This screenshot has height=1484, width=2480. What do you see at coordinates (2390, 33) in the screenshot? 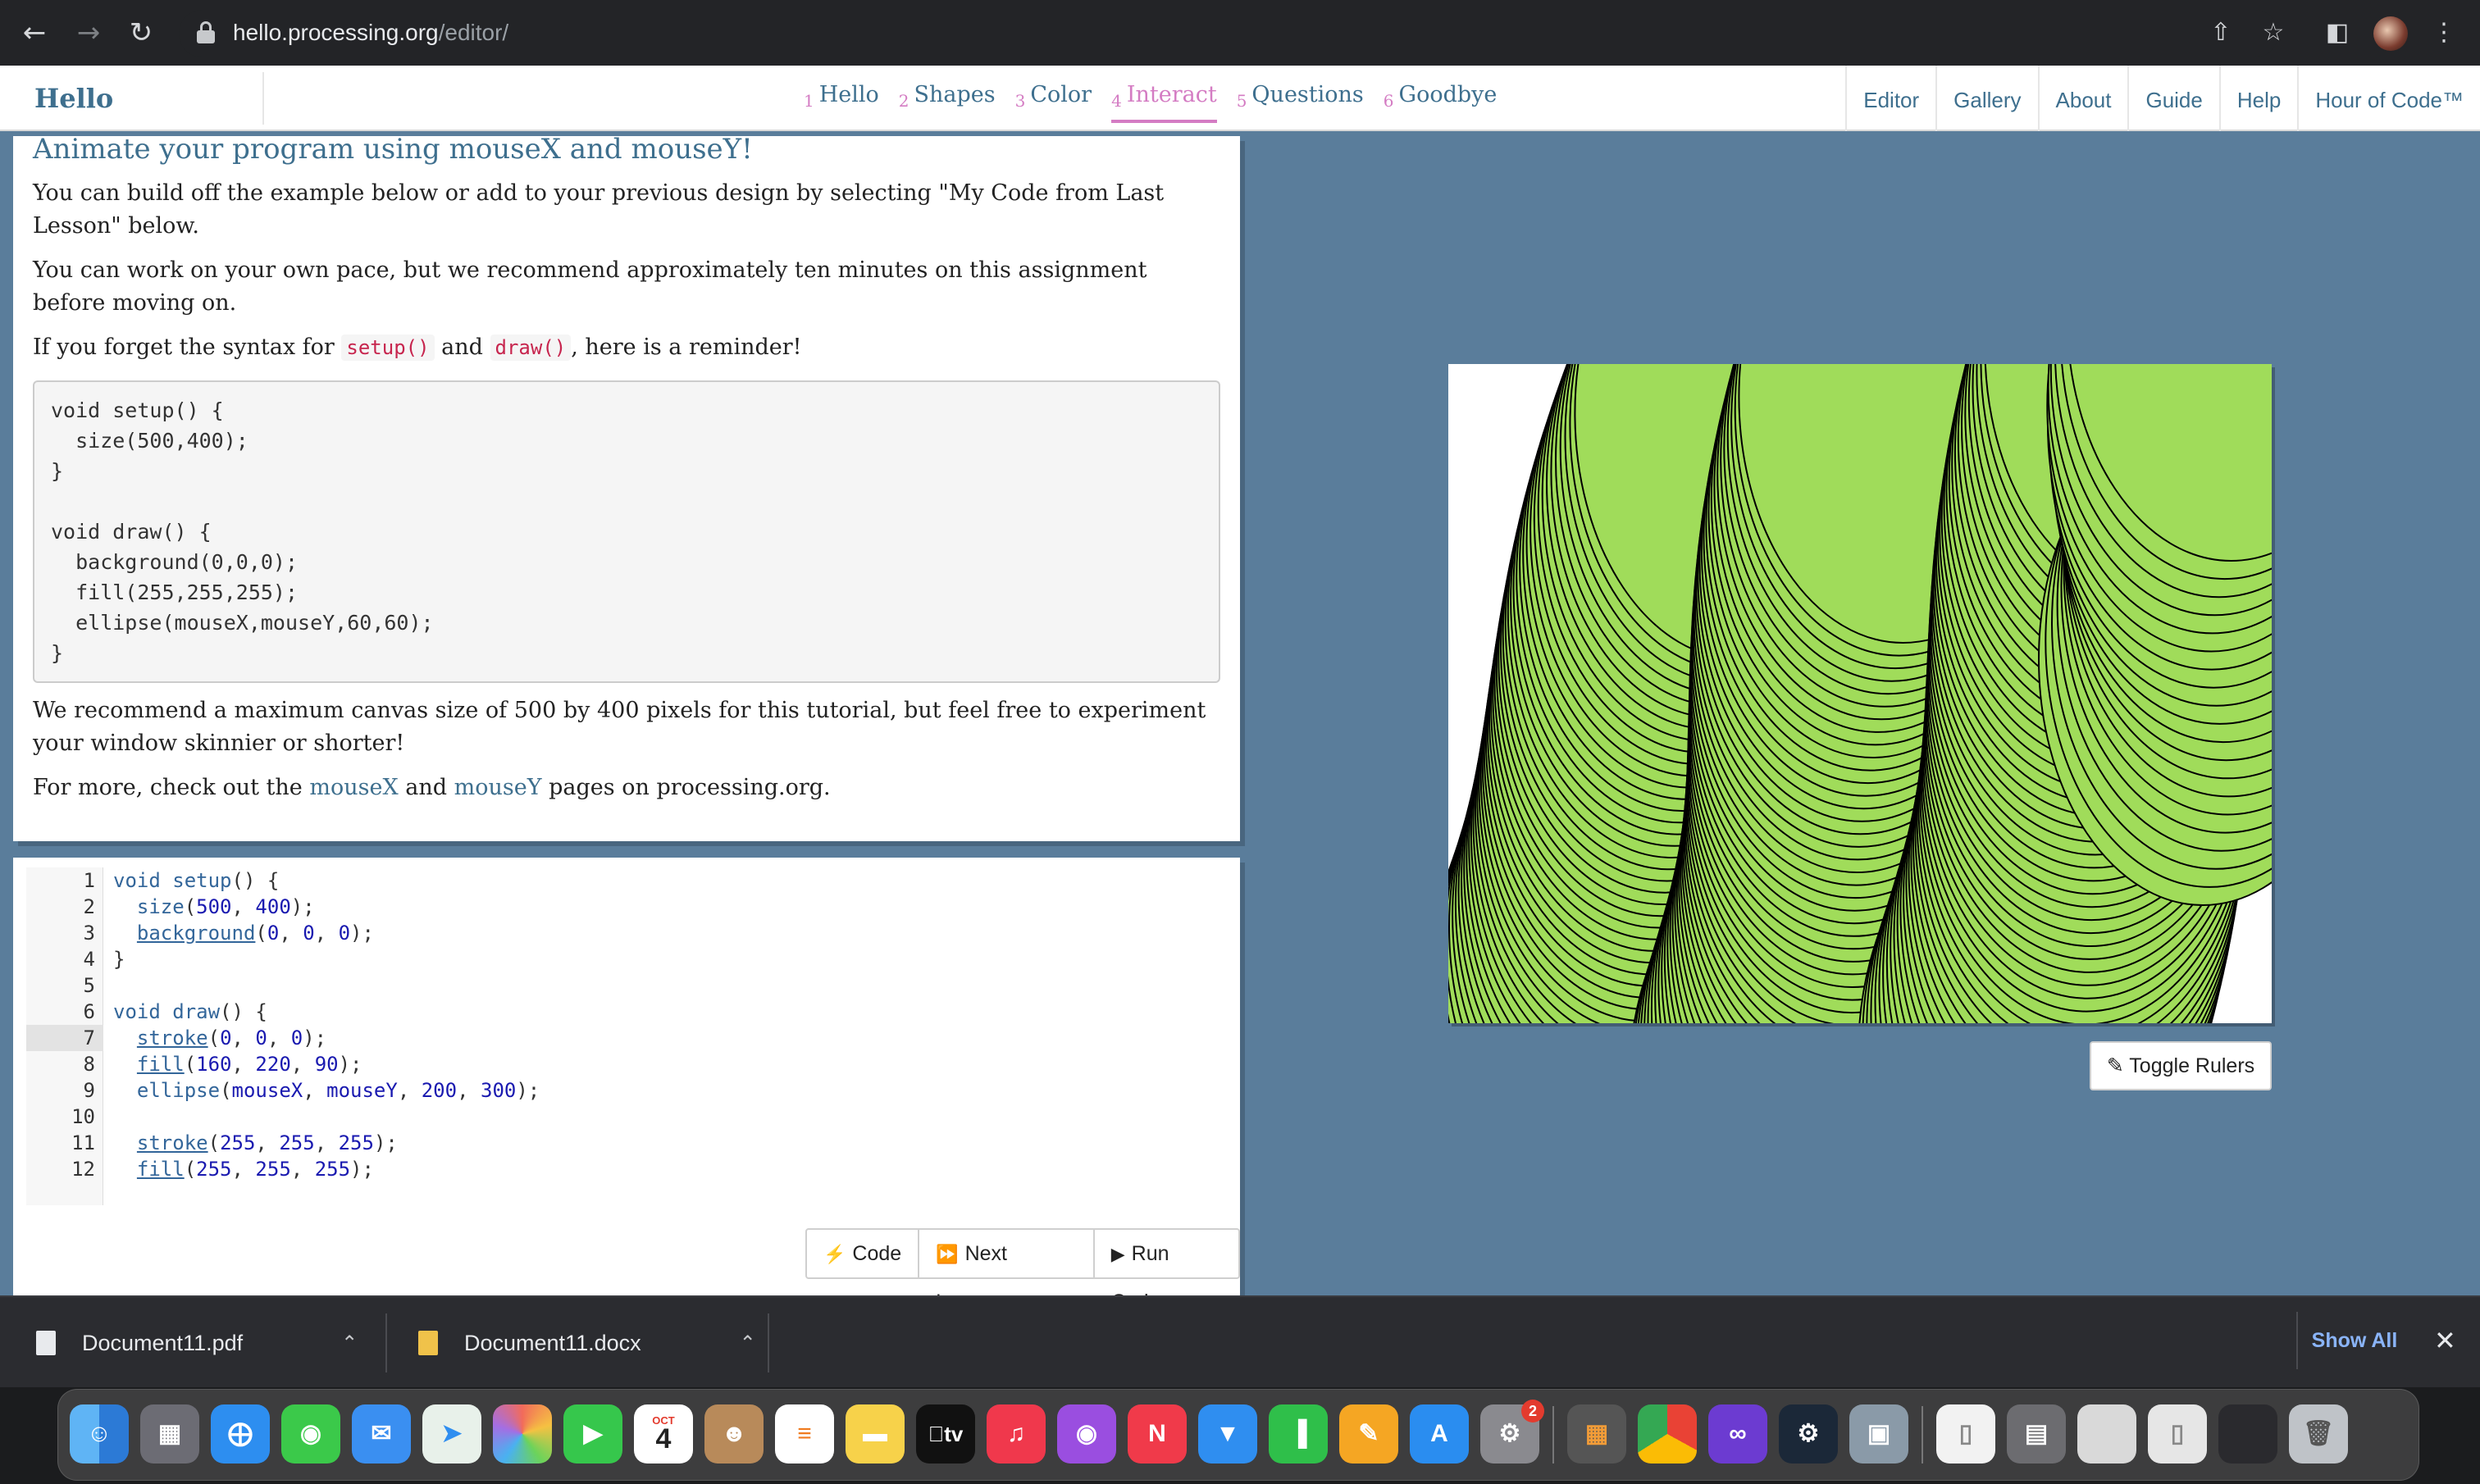
I see `profile-avatar` at bounding box center [2390, 33].